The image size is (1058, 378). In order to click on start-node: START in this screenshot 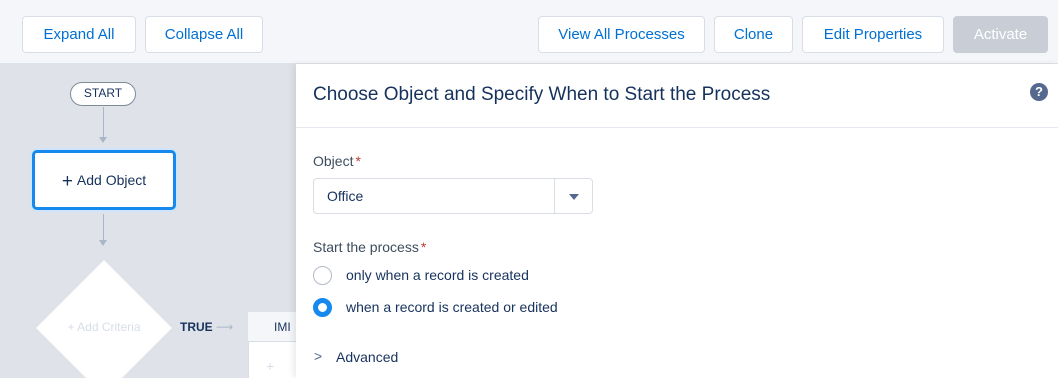, I will do `click(103, 94)`.